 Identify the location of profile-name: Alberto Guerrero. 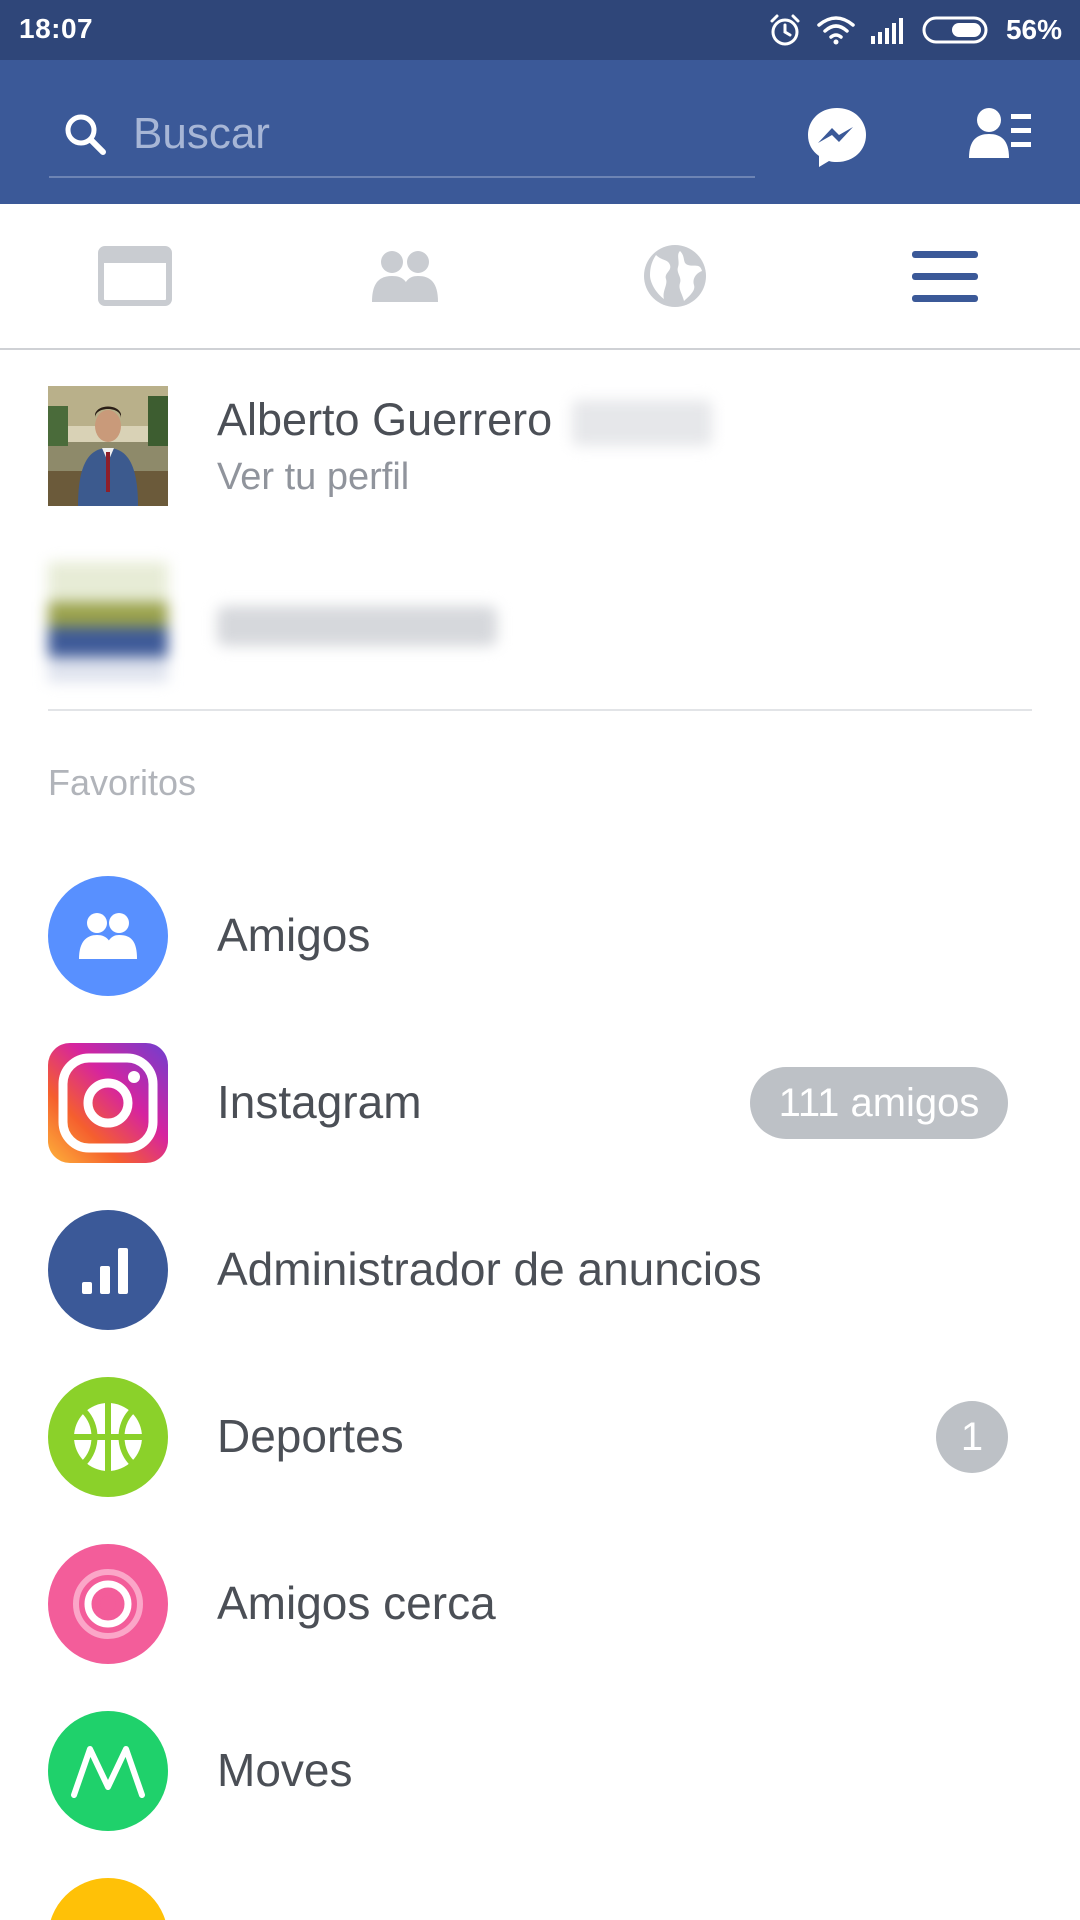
(385, 419).